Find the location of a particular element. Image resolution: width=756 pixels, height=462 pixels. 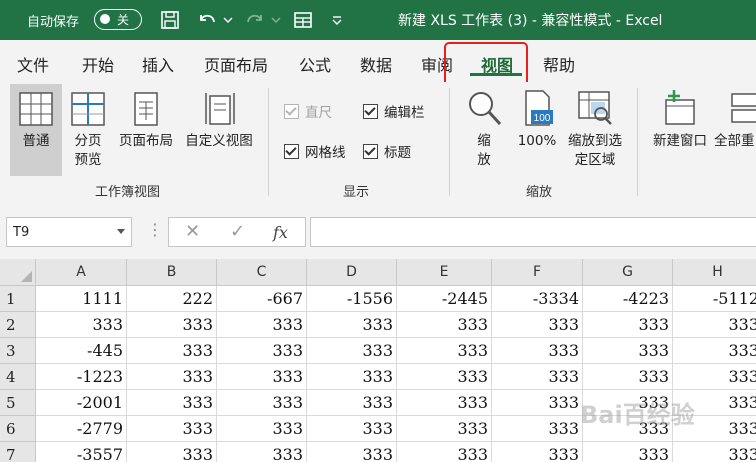

cancel-icon: ✕ is located at coordinates (192, 231).